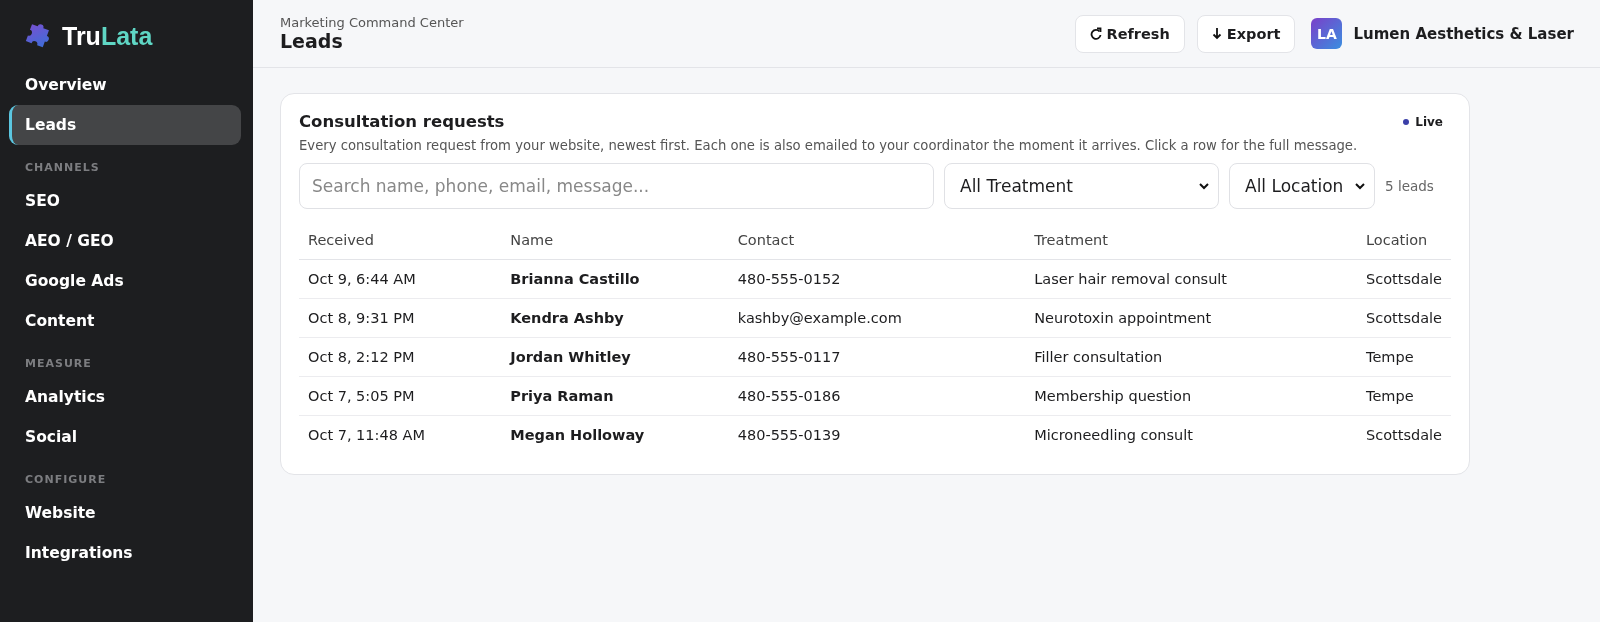  What do you see at coordinates (615, 396) in the screenshot?
I see `table-cell: Priya Raman` at bounding box center [615, 396].